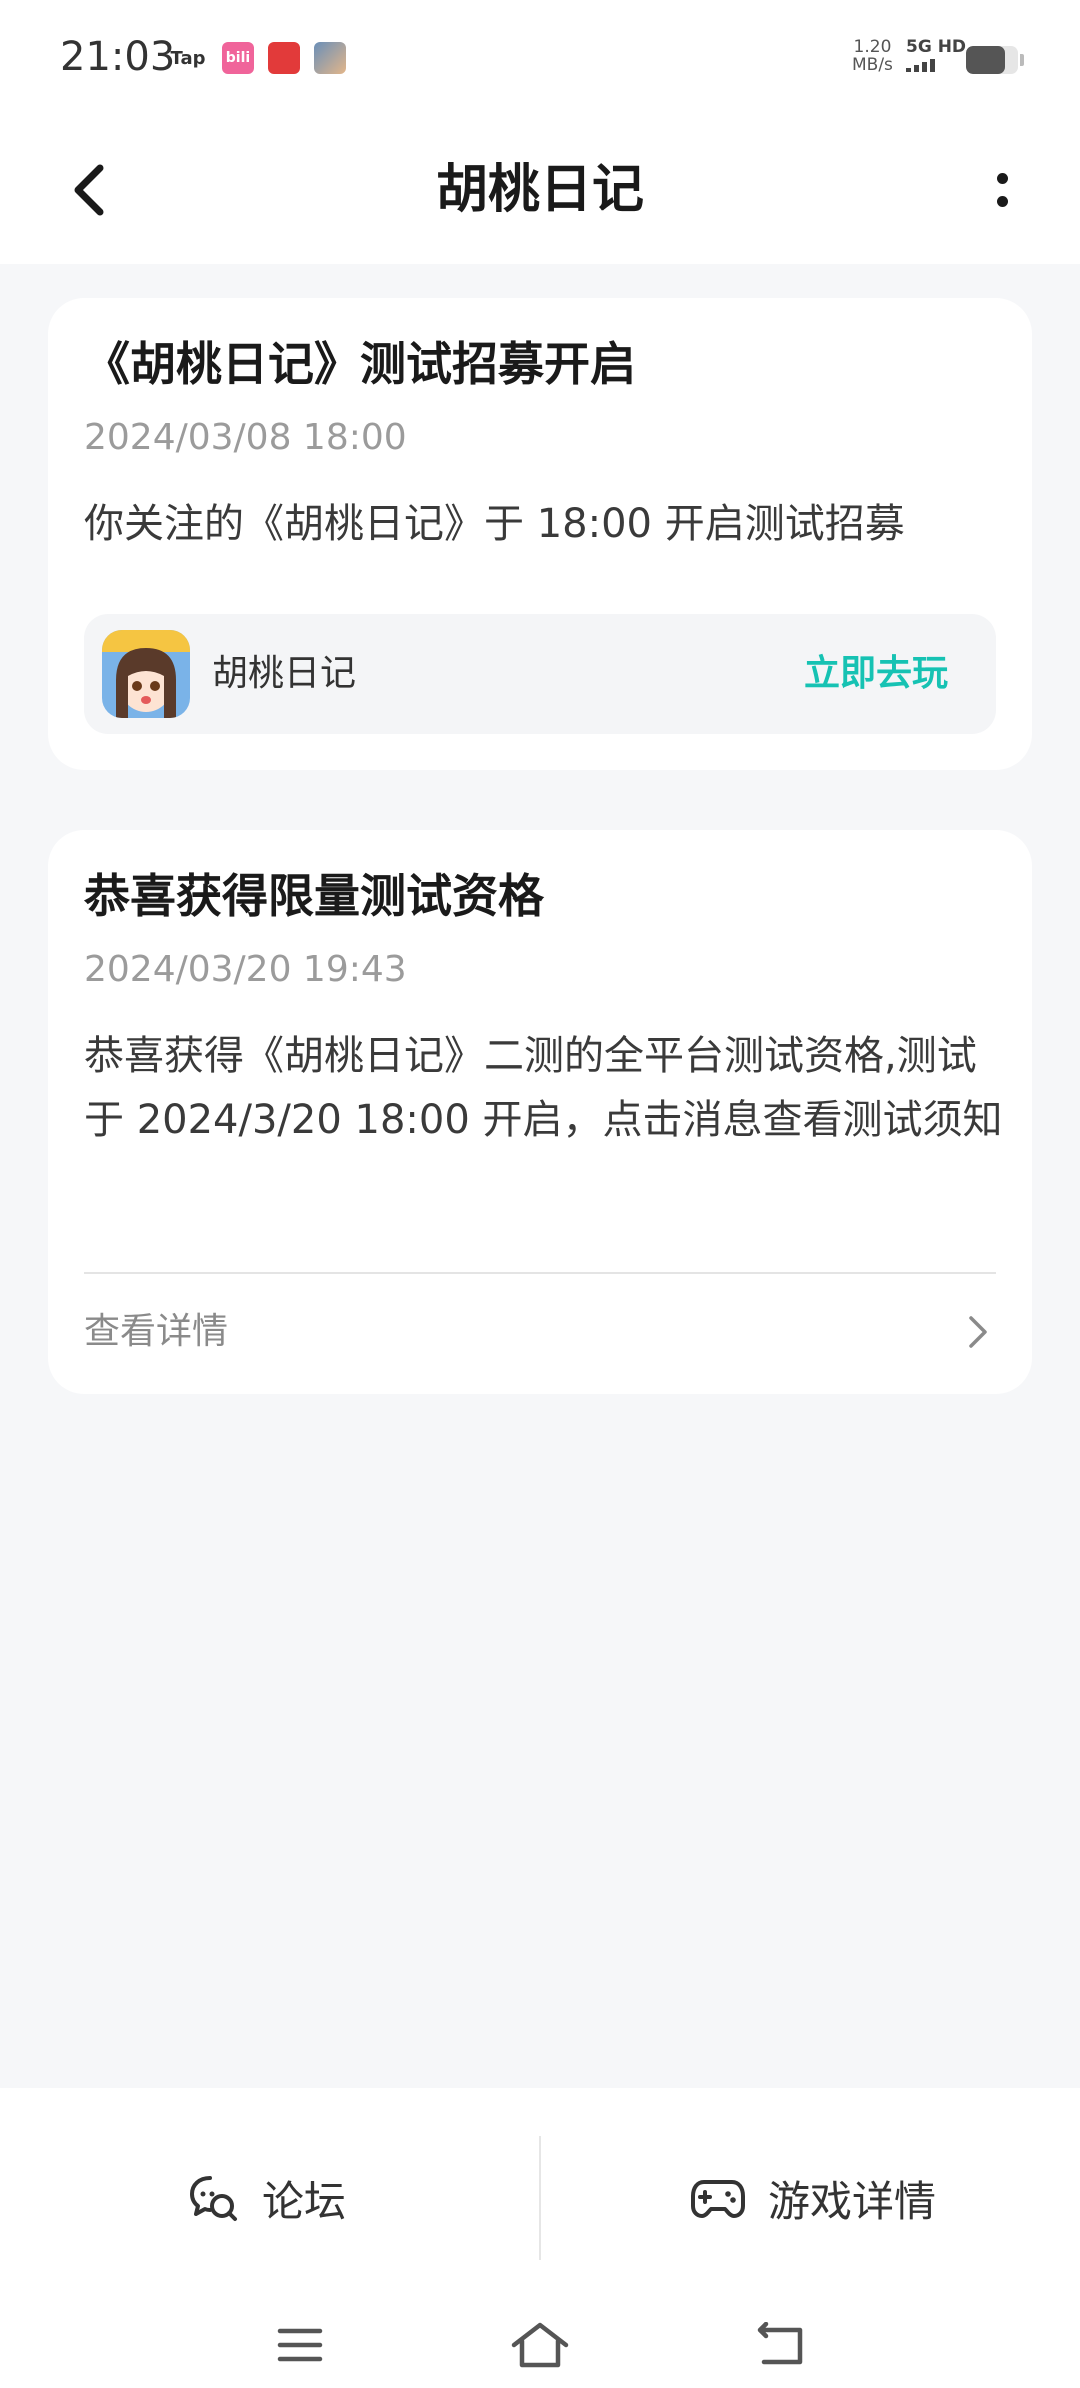 The height and width of the screenshot is (2388, 1080). I want to click on status-bar: 21:03 Tap bili 1.20 MB/s 5G HD, so click(540, 60).